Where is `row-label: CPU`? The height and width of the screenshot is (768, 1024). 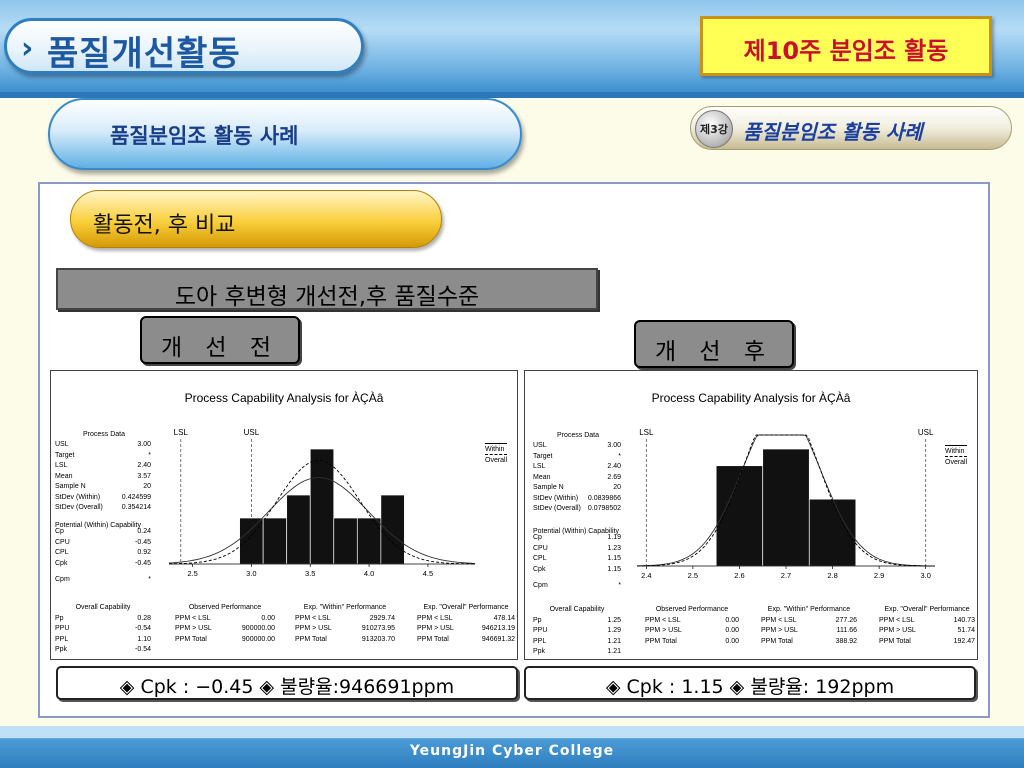
row-label: CPU is located at coordinates (62, 542).